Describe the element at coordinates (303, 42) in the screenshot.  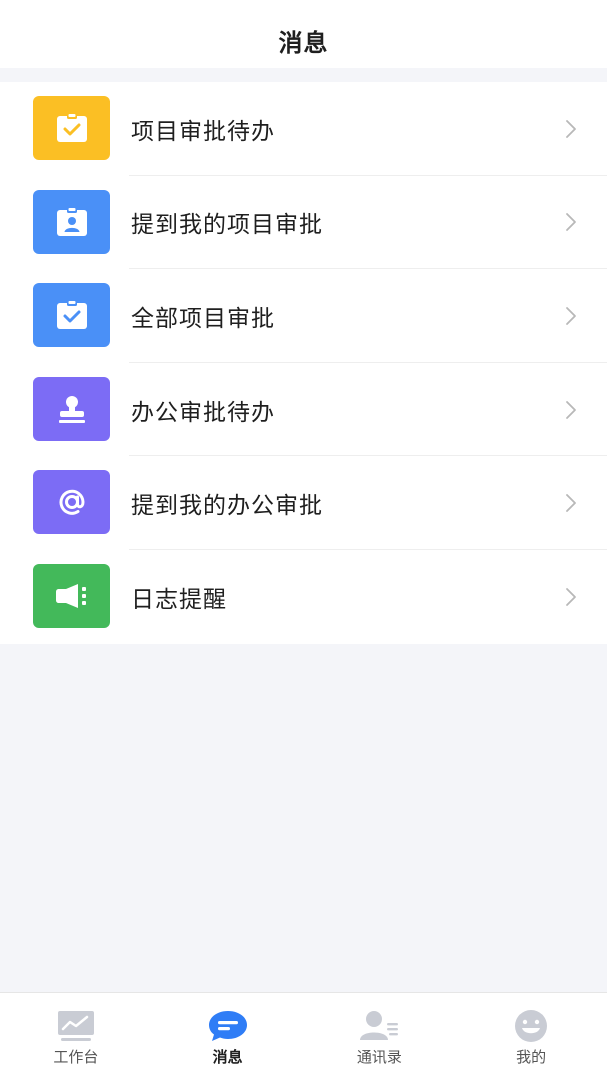
I see `page-title: 消息` at that location.